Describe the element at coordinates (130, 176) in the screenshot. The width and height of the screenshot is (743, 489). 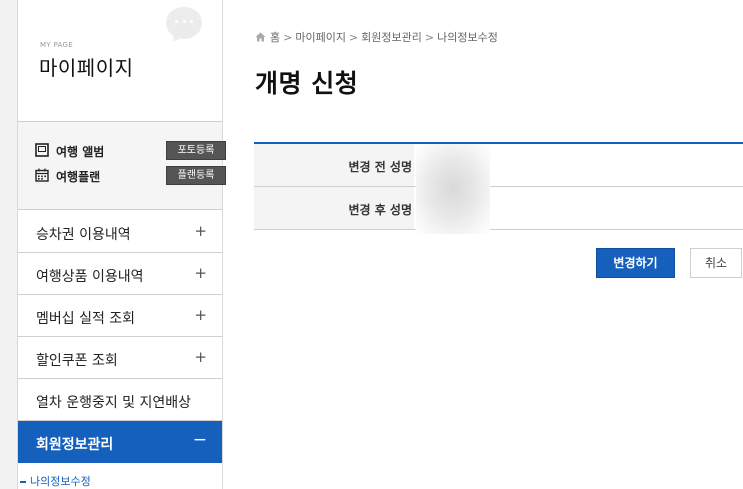
I see `quick-link-plan: 여행플랜 플랜등록` at that location.